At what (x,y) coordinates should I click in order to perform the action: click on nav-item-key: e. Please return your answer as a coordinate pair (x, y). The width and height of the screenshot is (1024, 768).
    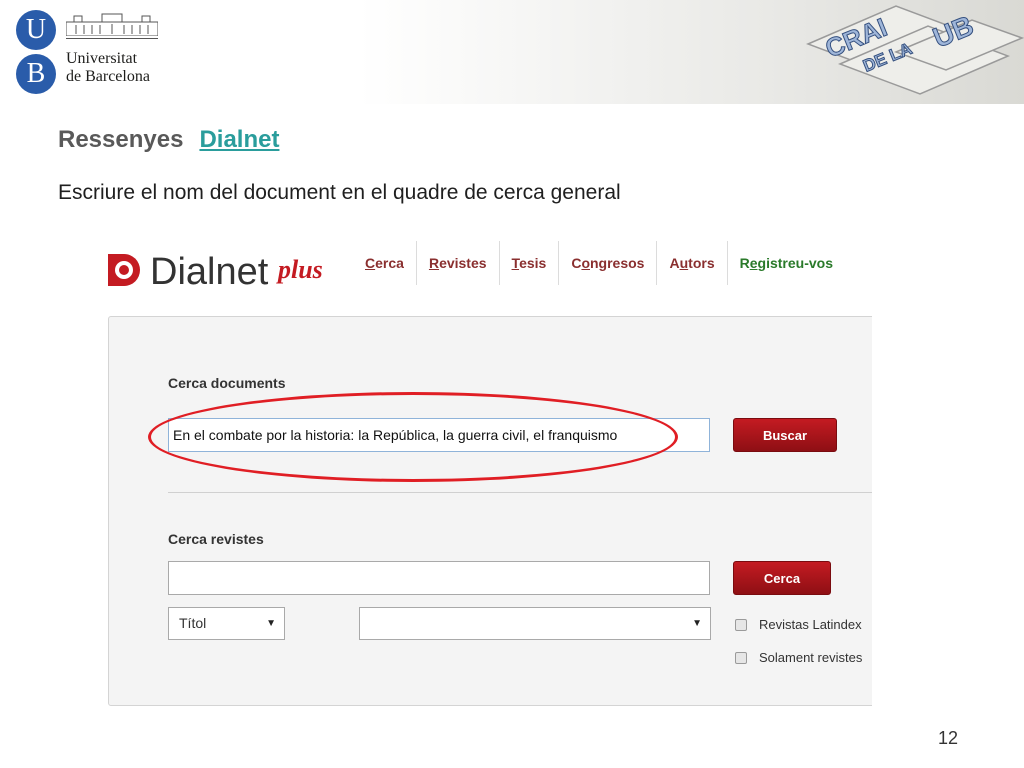
    Looking at the image, I should click on (753, 263).